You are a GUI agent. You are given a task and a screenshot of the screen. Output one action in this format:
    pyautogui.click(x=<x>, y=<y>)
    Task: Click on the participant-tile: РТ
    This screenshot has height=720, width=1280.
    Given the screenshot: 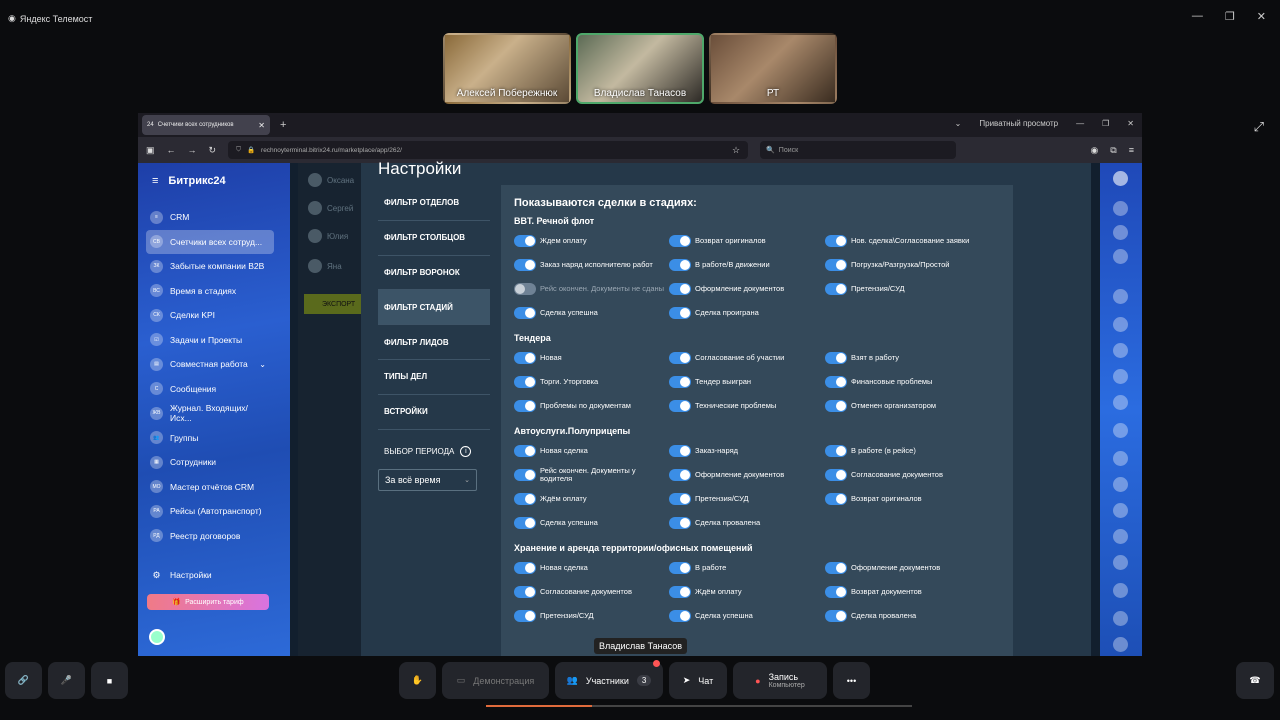 What is the action you would take?
    pyautogui.click(x=773, y=68)
    